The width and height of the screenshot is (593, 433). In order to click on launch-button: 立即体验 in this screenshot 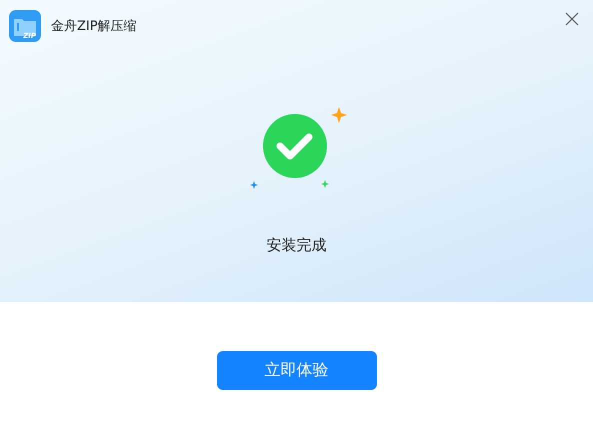, I will do `click(296, 370)`.